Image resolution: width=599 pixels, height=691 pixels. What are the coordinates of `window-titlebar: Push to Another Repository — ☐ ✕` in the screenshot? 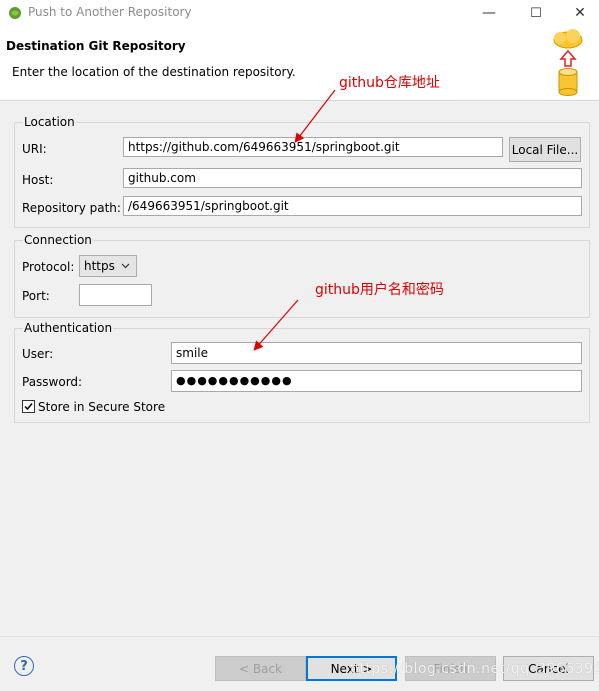 It's located at (299, 13).